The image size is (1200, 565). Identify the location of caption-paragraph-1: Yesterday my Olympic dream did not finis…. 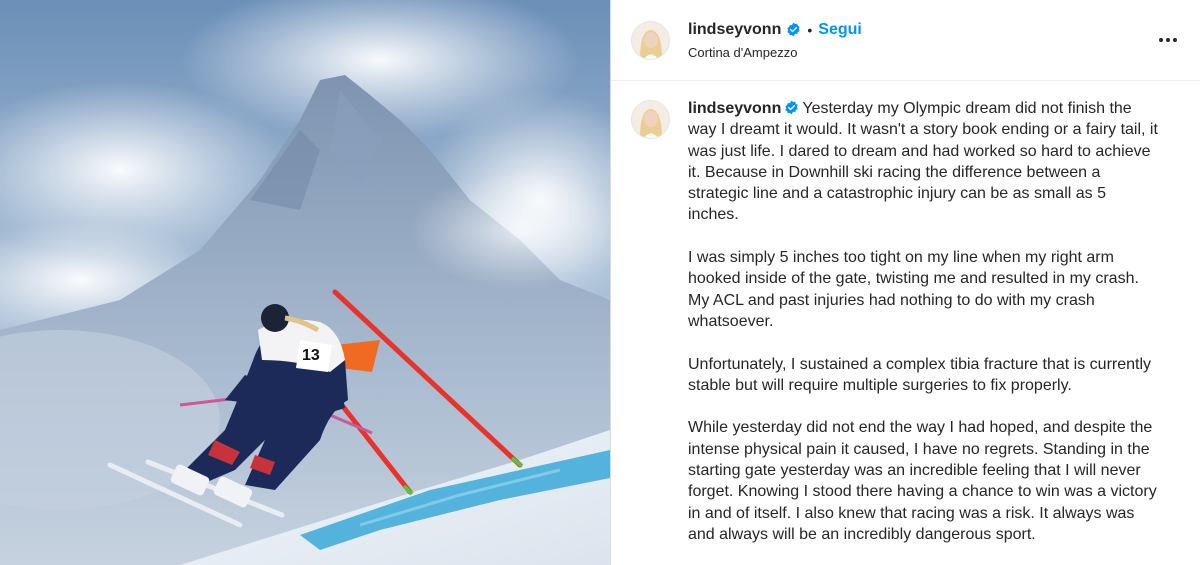
(923, 162).